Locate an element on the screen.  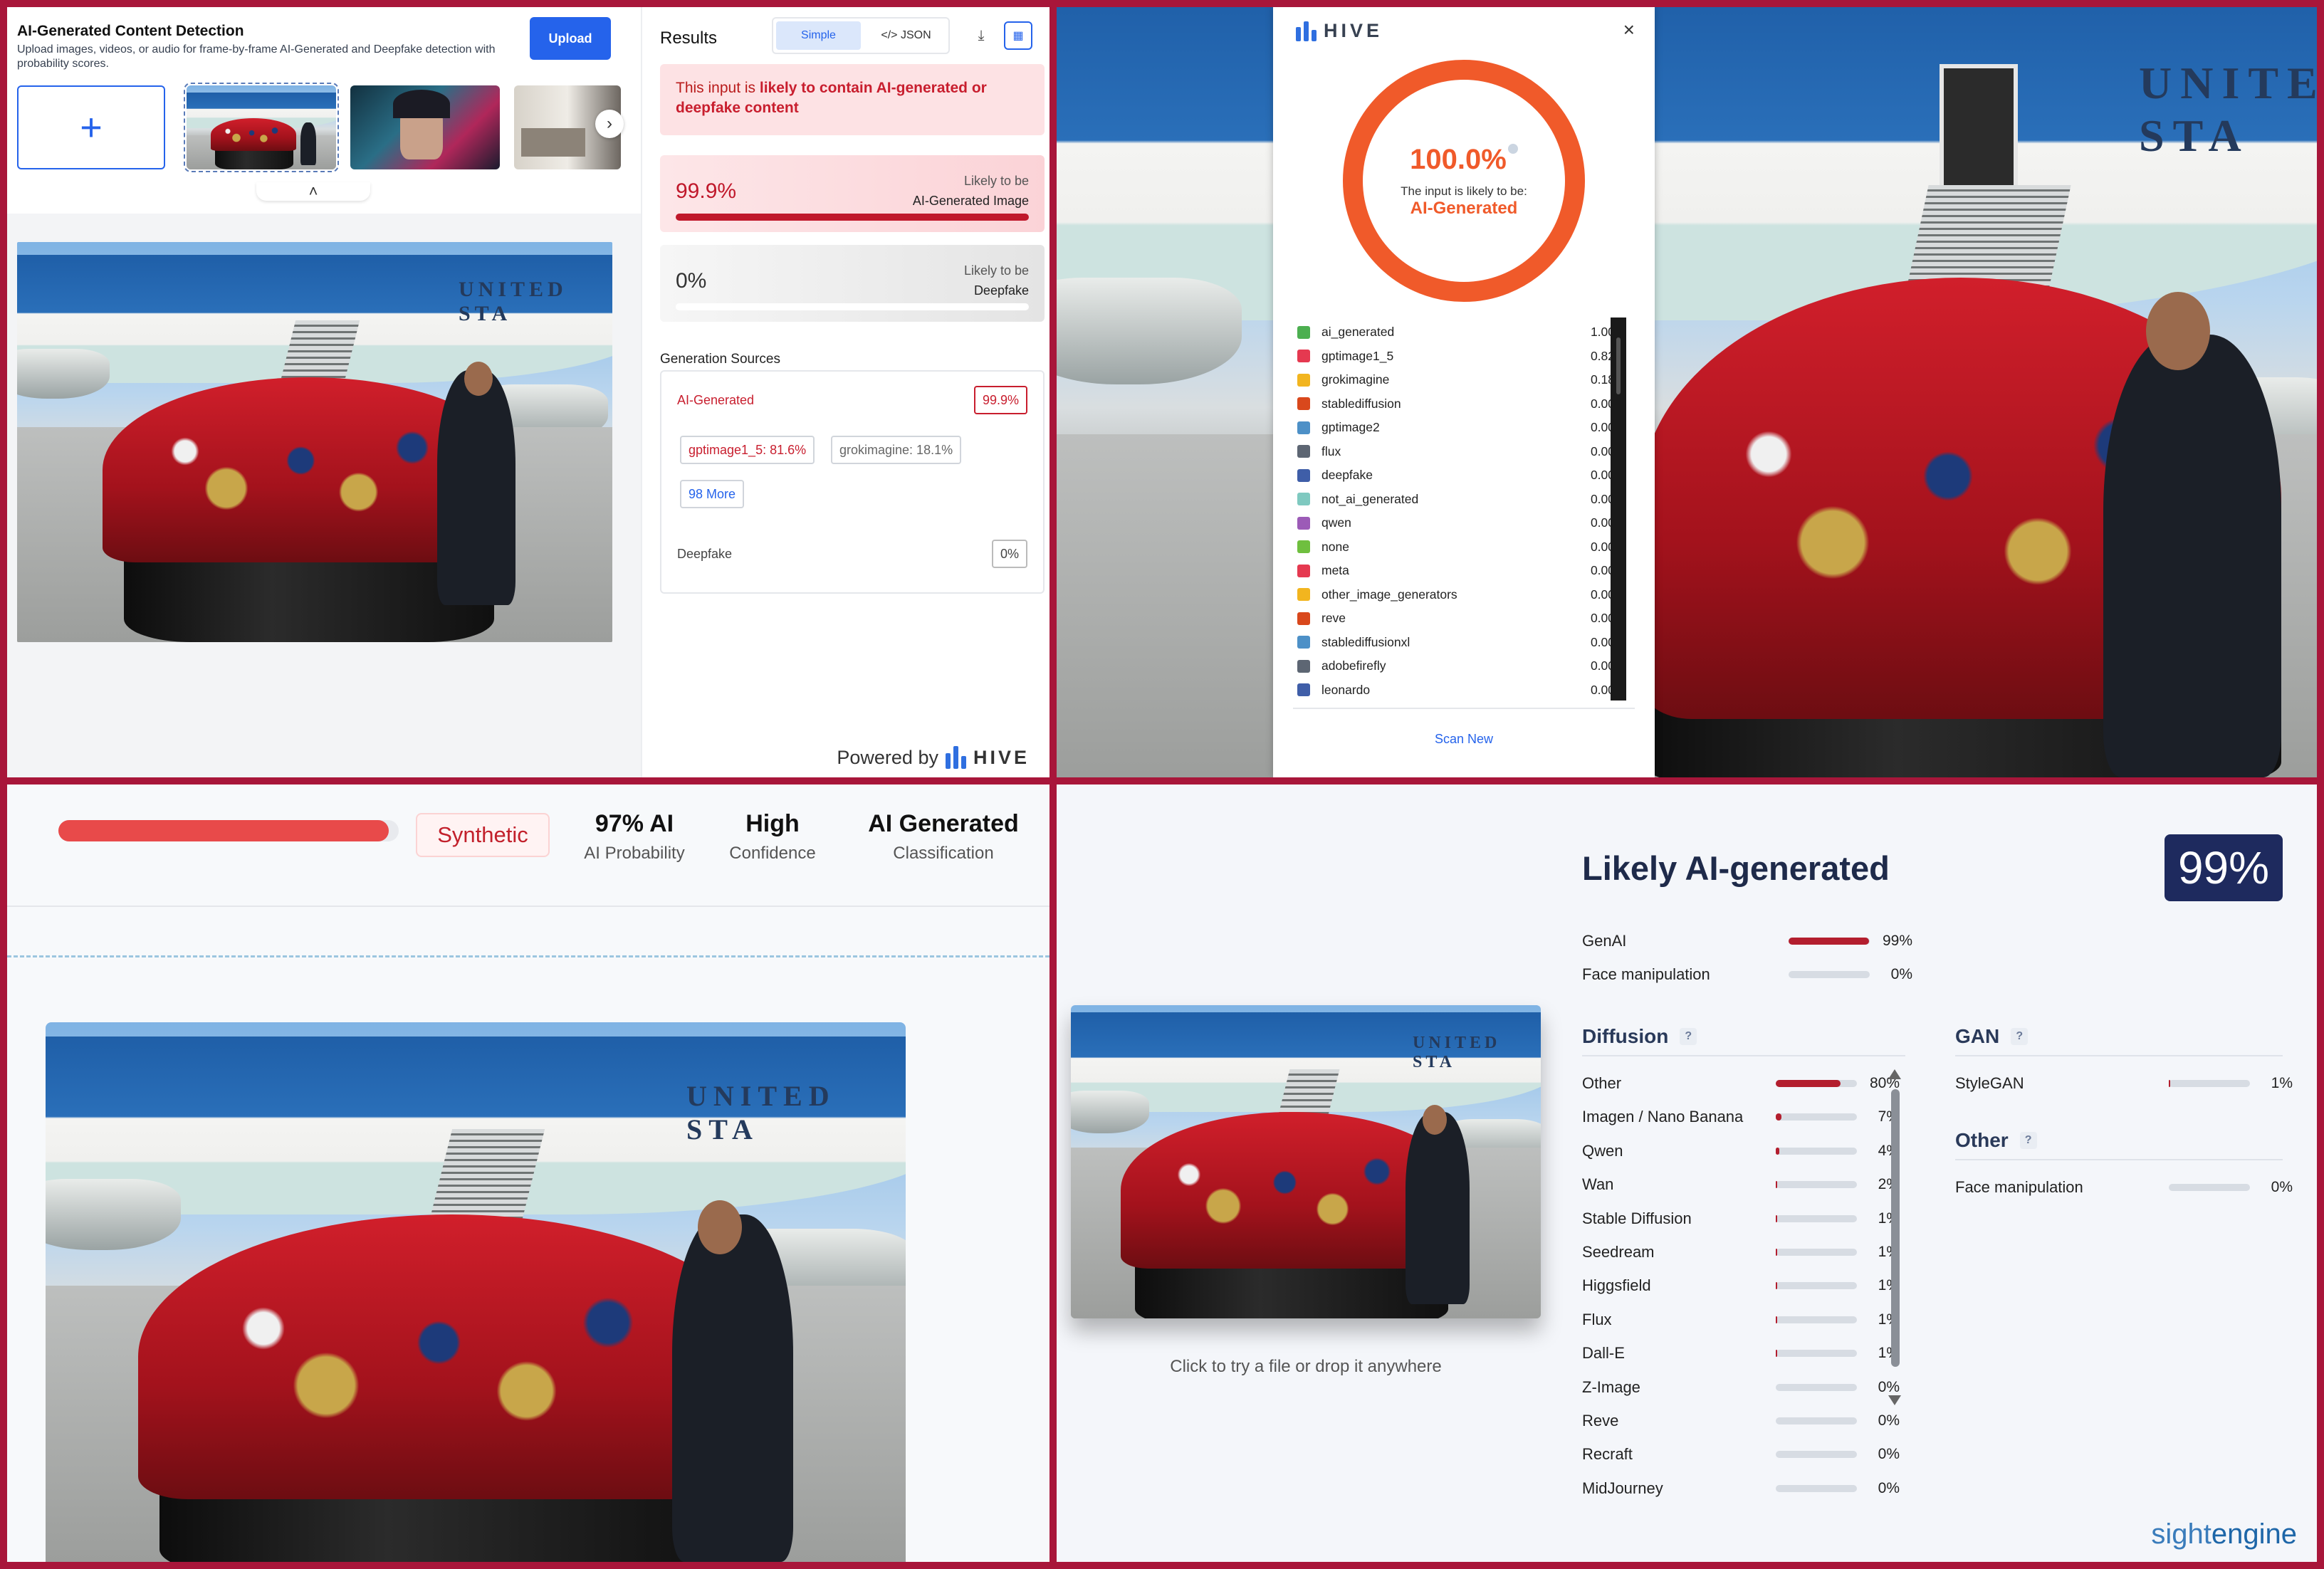
score-row: grokimagine 0.18 is located at coordinates (1456, 380).